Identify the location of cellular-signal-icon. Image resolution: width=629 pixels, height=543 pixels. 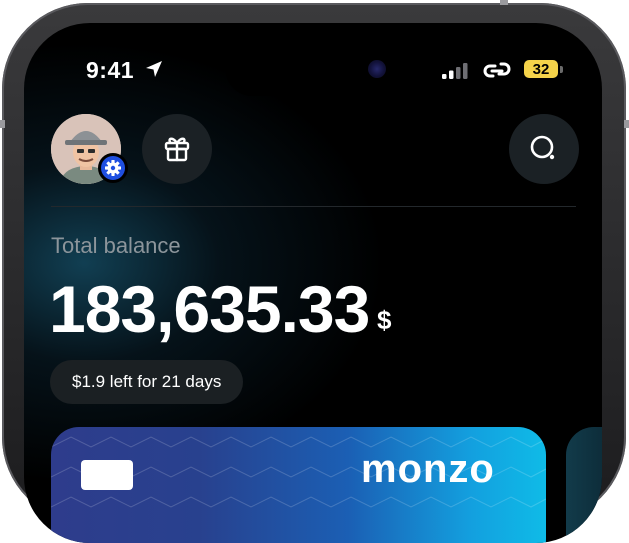
(455, 71).